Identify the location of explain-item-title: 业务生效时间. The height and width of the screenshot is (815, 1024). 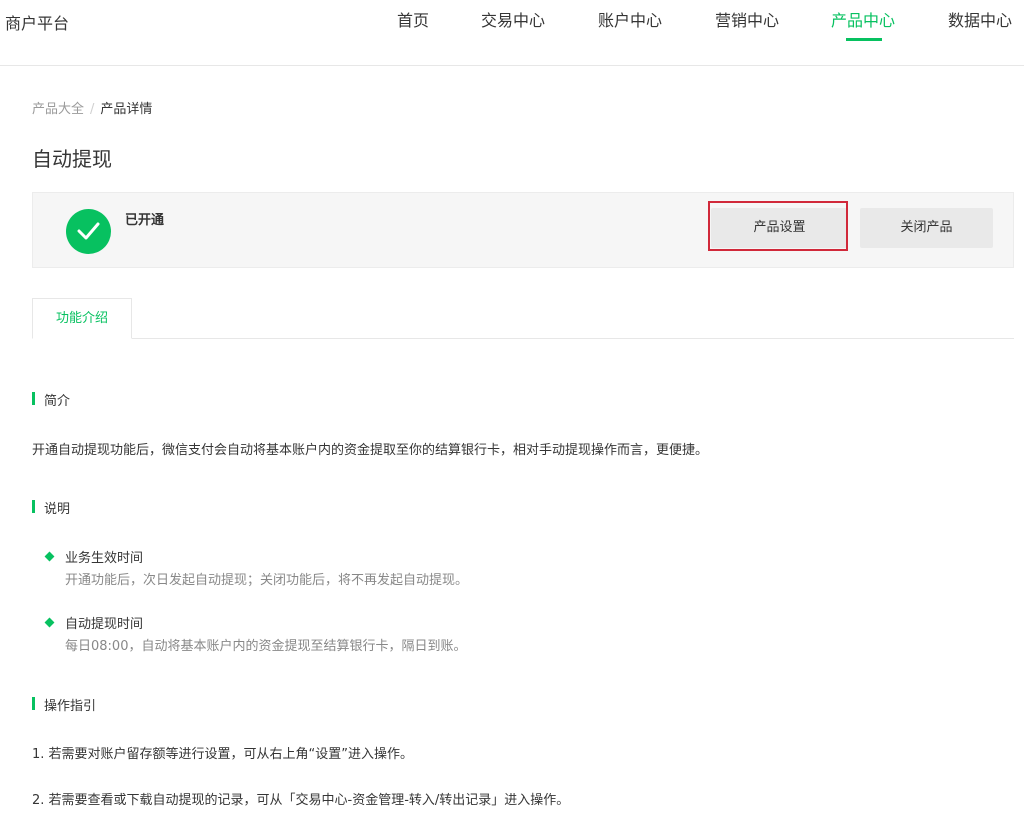
(104, 558).